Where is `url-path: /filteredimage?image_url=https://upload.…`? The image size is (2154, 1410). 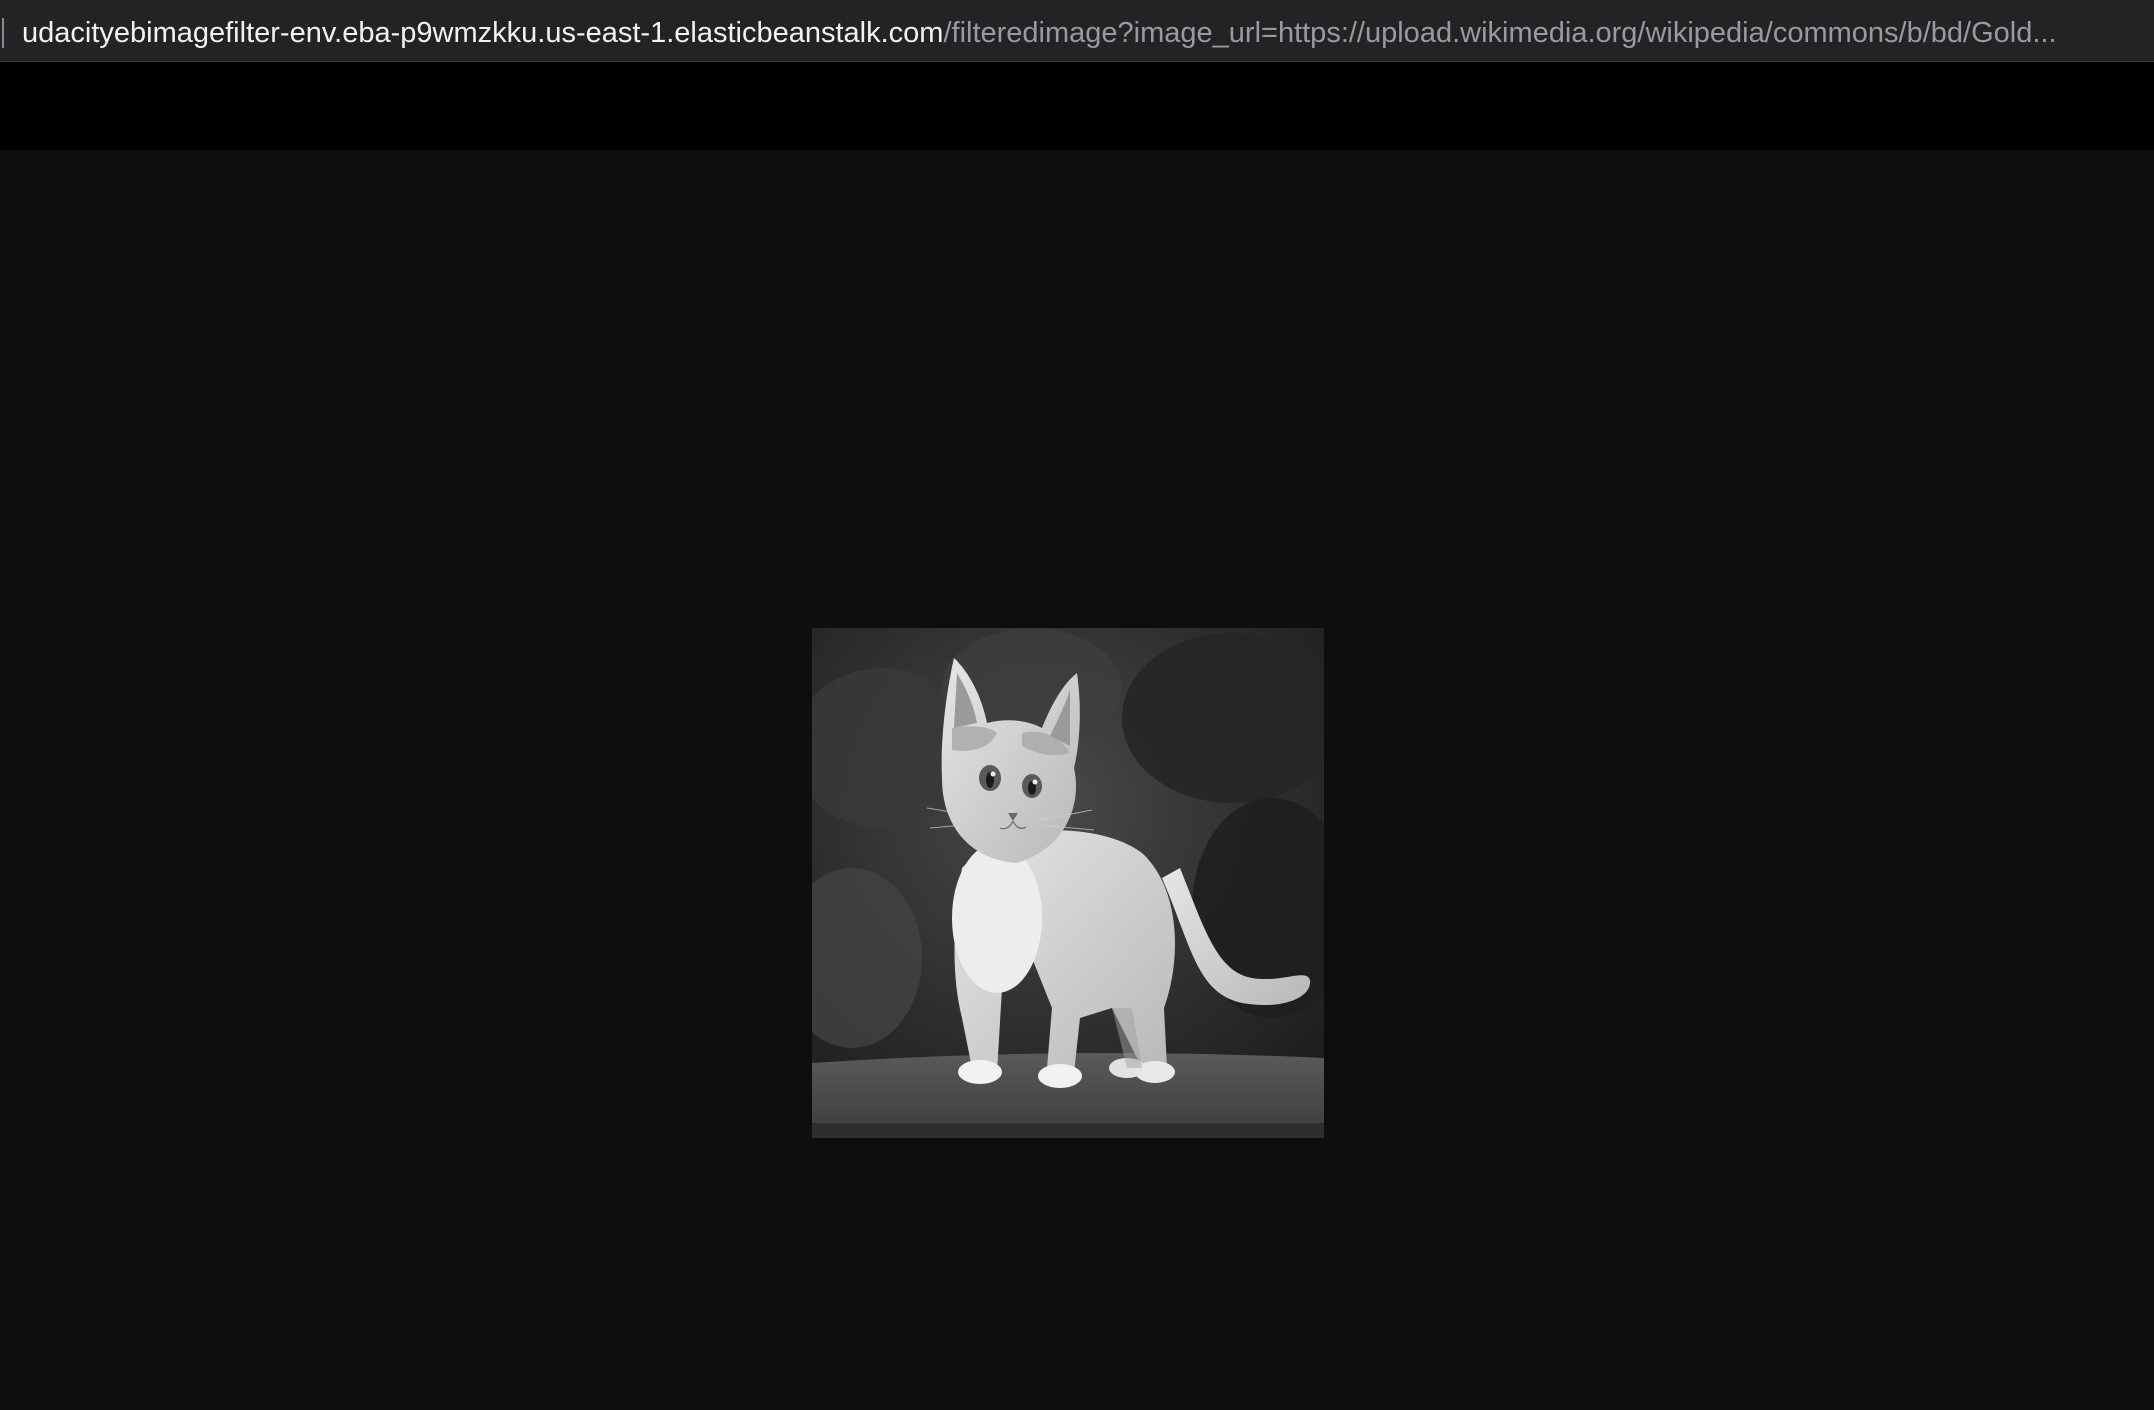 url-path: /filteredimage?image_url=https://upload.… is located at coordinates (1500, 33).